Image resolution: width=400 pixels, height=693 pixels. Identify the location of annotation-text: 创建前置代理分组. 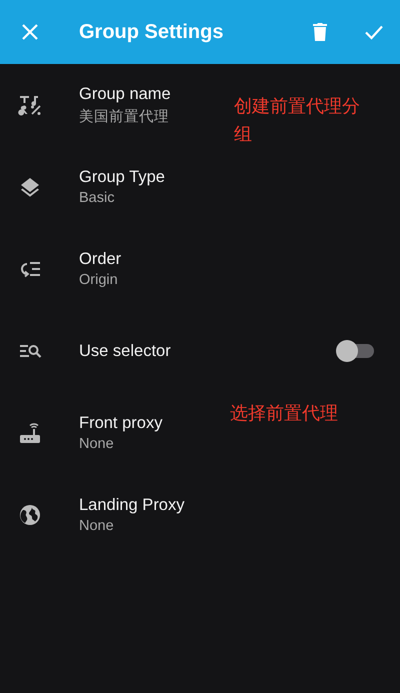
(297, 120).